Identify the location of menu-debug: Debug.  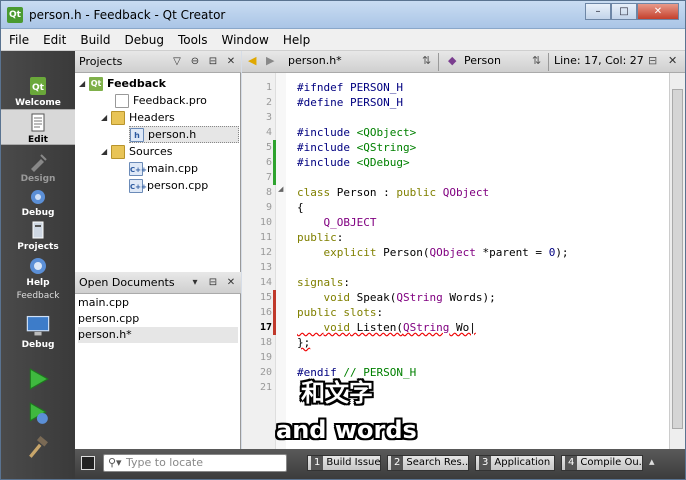
(143, 40).